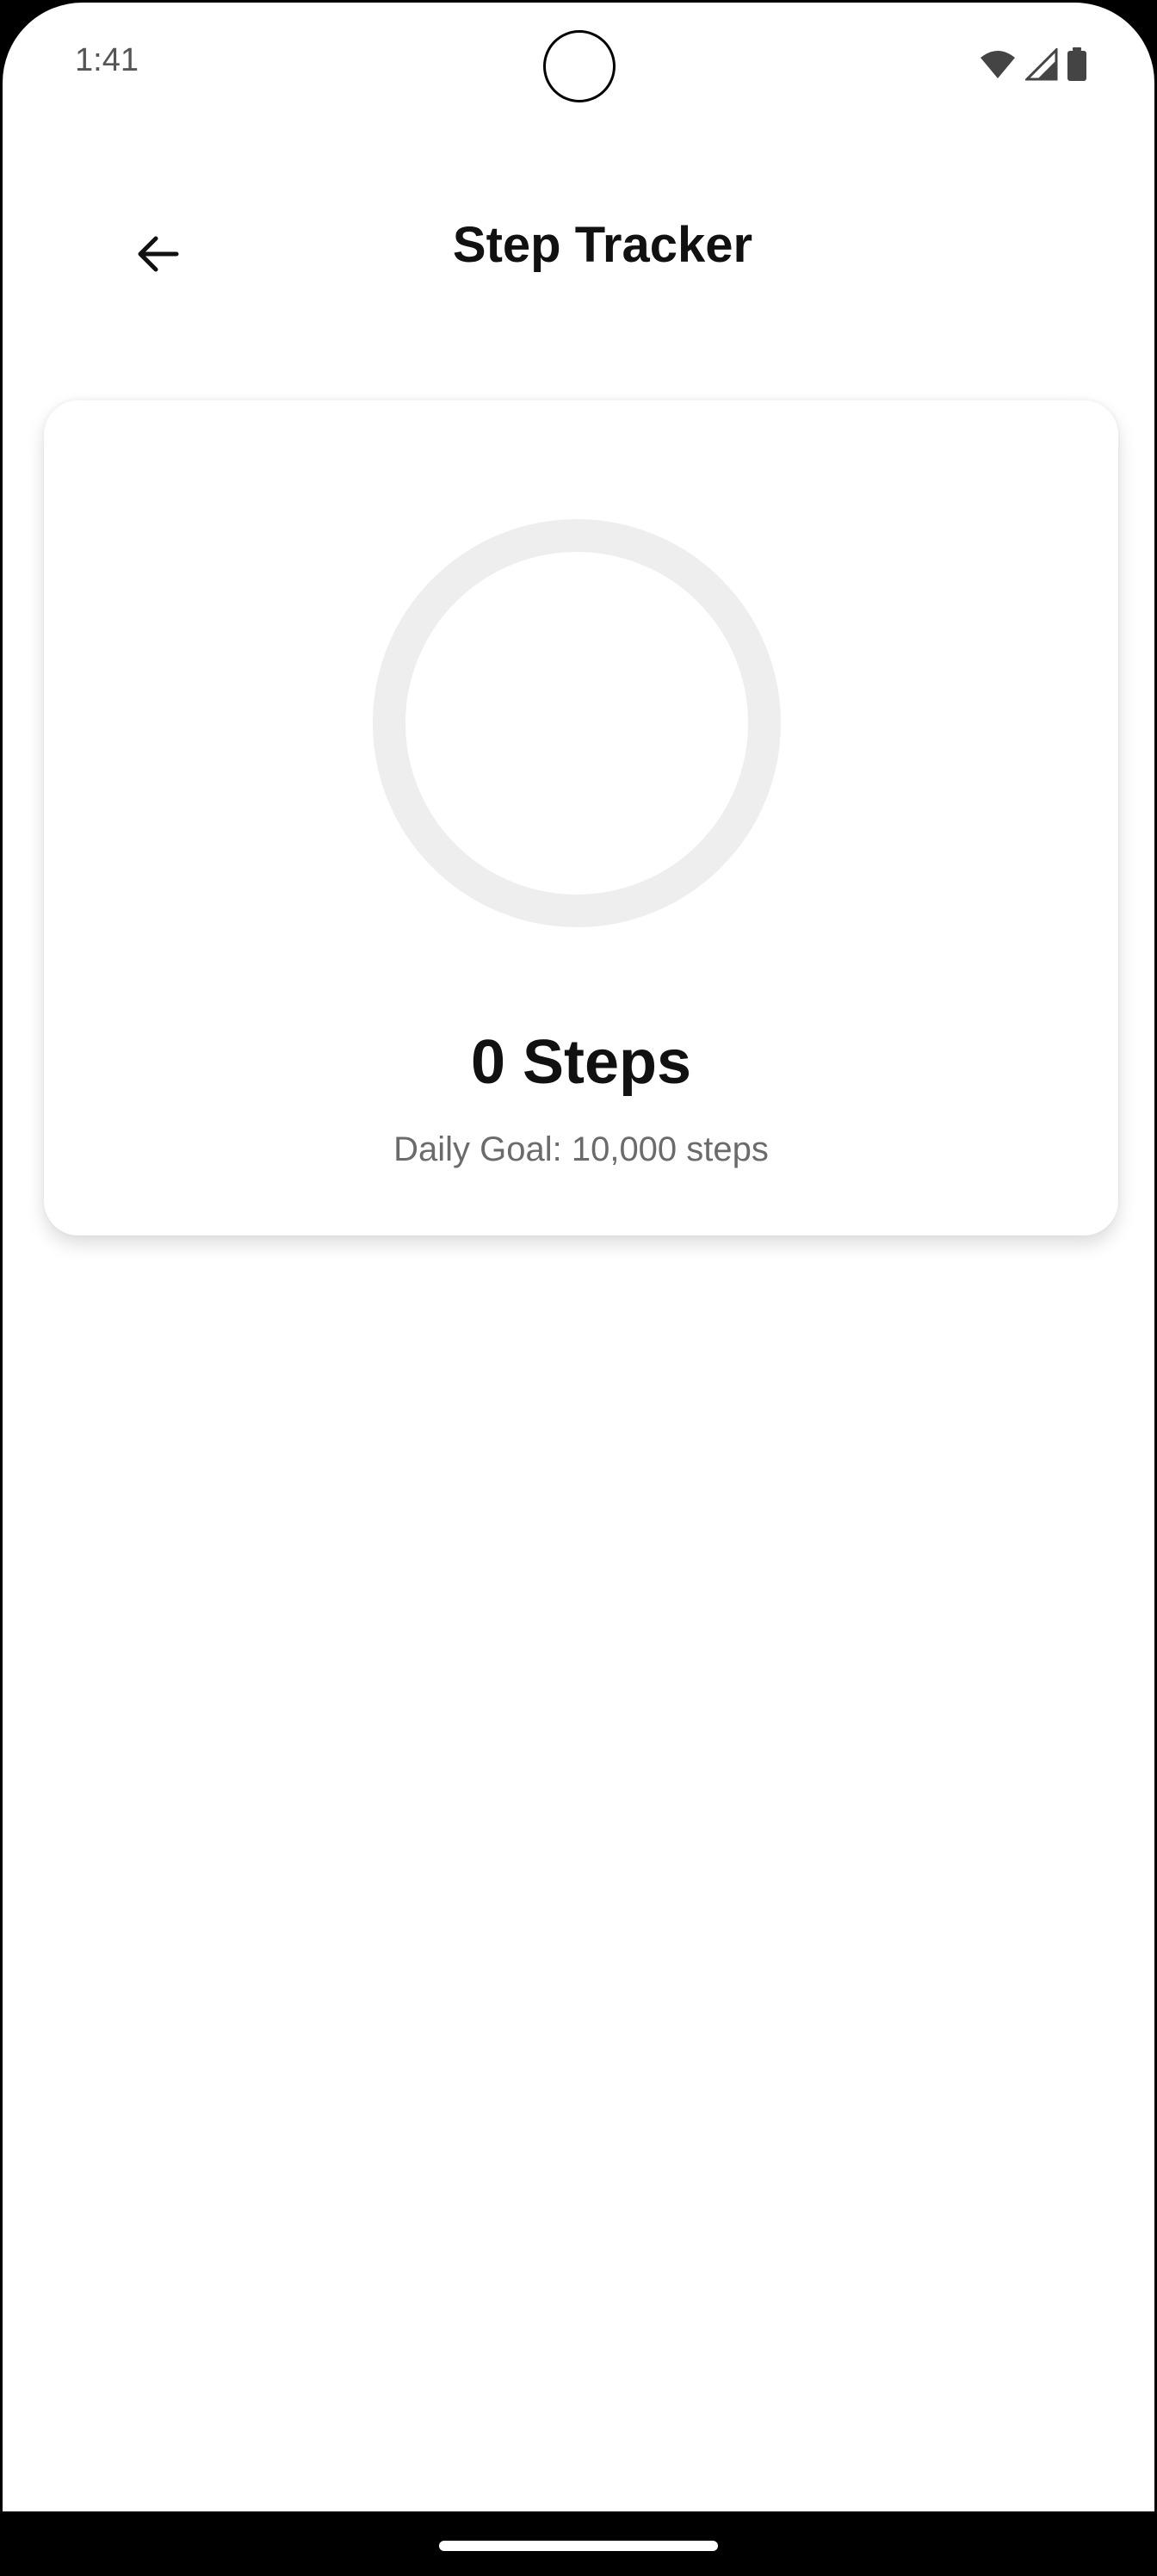 This screenshot has height=2576, width=1157. What do you see at coordinates (998, 64) in the screenshot?
I see `wifi-icon` at bounding box center [998, 64].